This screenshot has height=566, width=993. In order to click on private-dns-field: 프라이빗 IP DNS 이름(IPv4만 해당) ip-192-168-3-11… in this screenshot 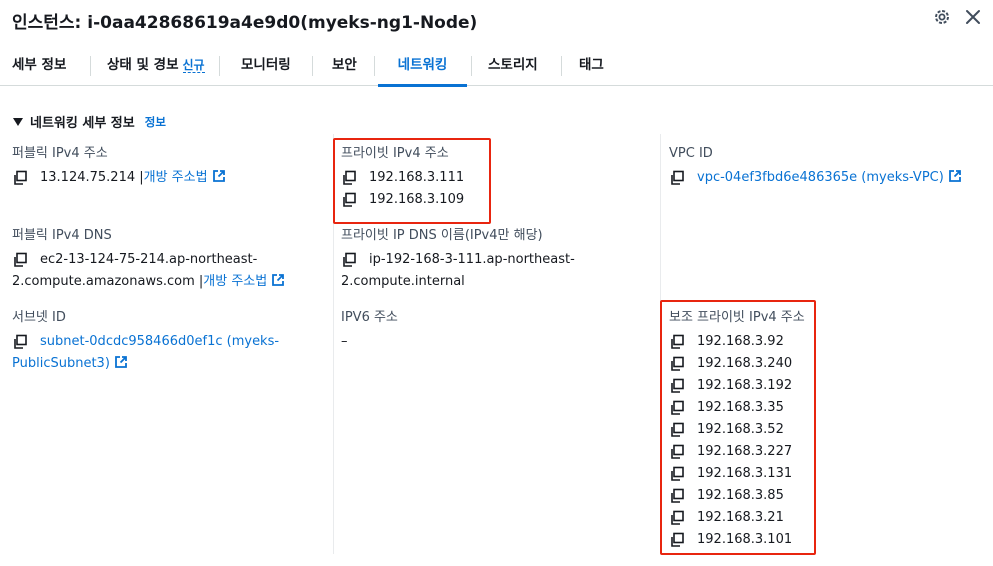, I will do `click(458, 260)`.